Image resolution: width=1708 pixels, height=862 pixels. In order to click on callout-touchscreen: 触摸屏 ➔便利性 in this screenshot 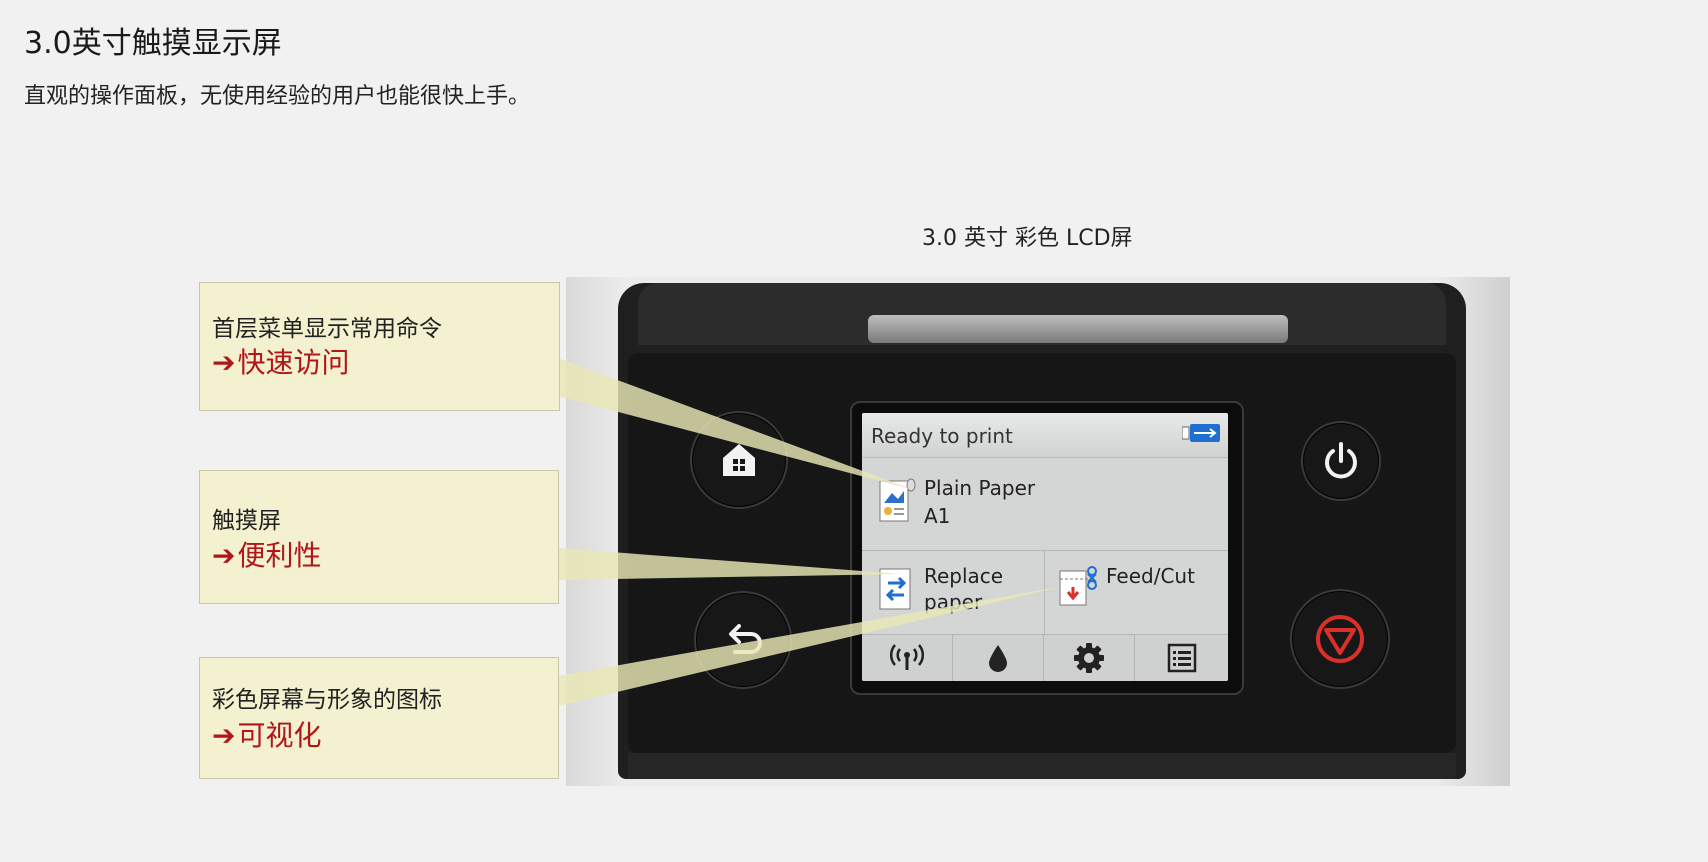, I will do `click(379, 537)`.